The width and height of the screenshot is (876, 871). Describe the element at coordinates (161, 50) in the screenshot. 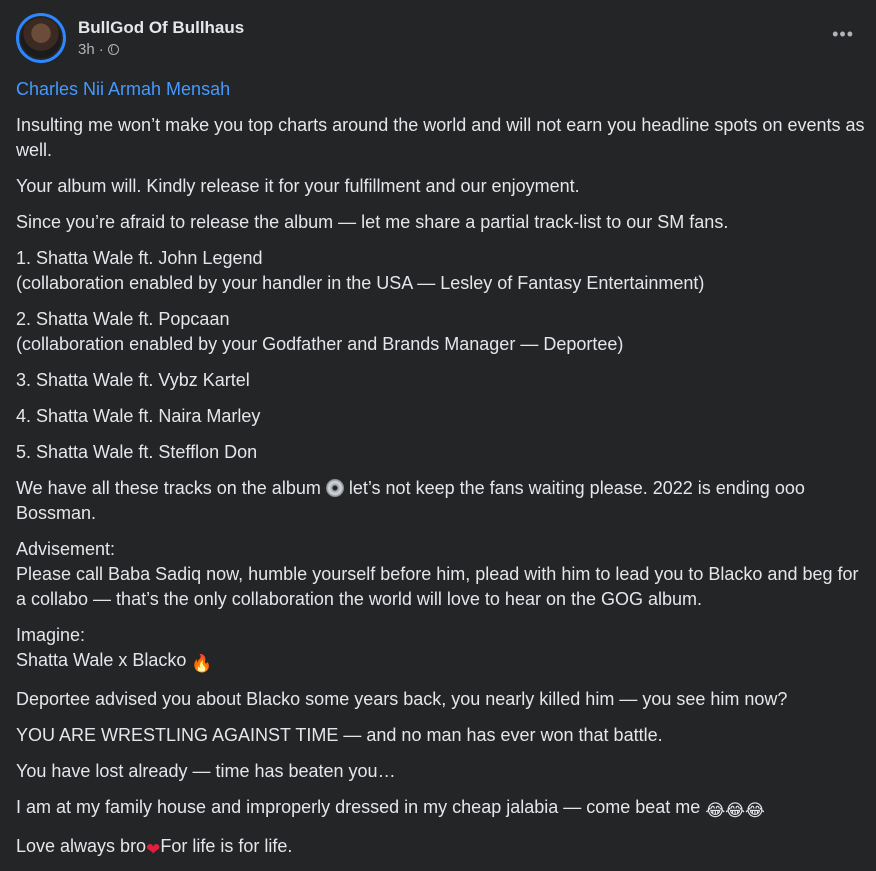

I see `post-subline: 3h ·` at that location.